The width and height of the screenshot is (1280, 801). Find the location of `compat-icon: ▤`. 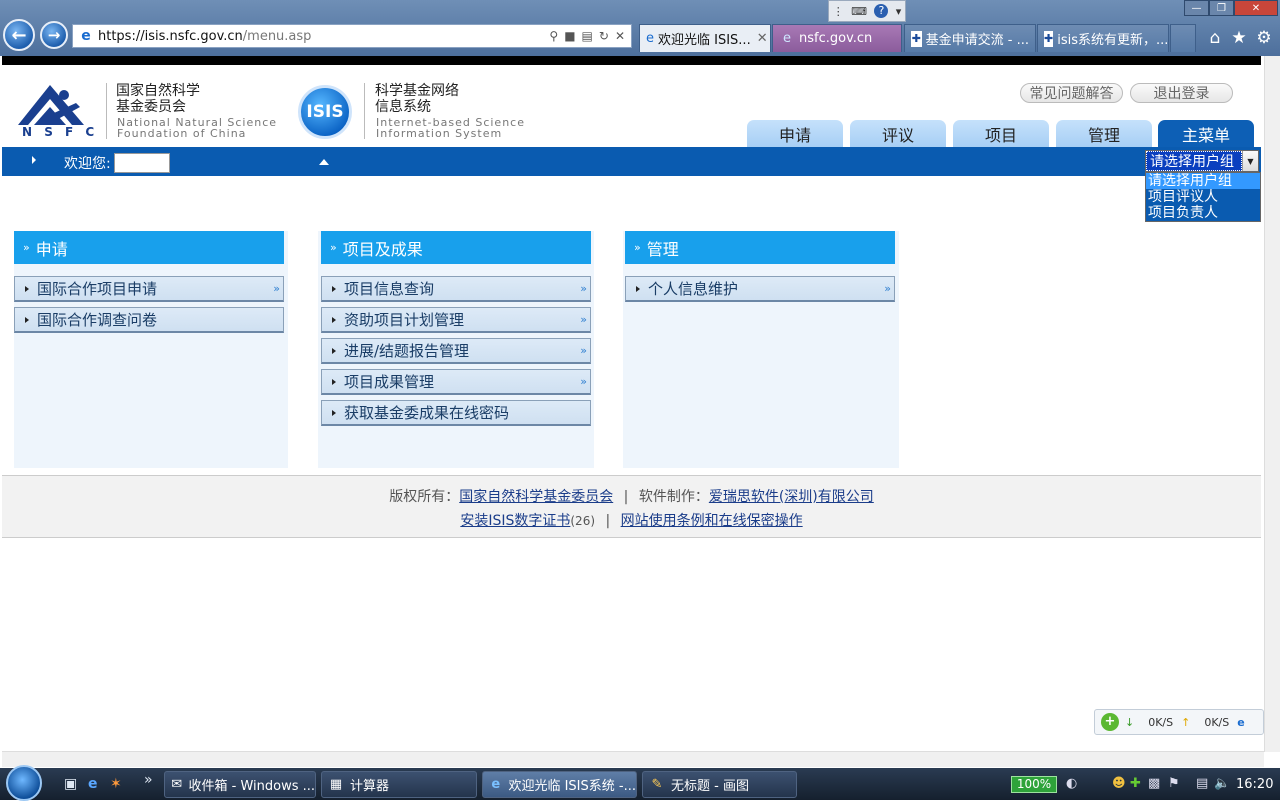

compat-icon: ▤ is located at coordinates (587, 36).